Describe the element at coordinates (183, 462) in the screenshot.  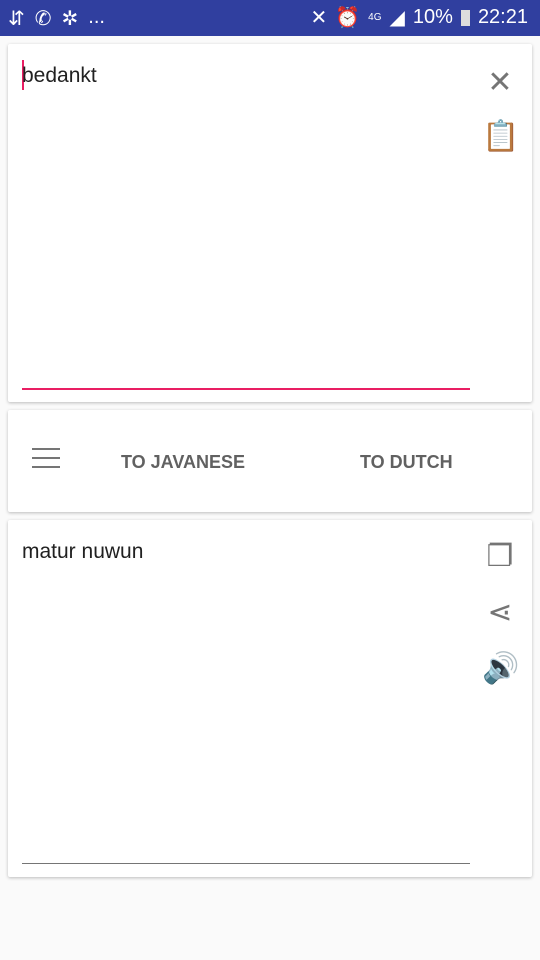
I see `to-javanese-button: TO JAVANESE` at that location.